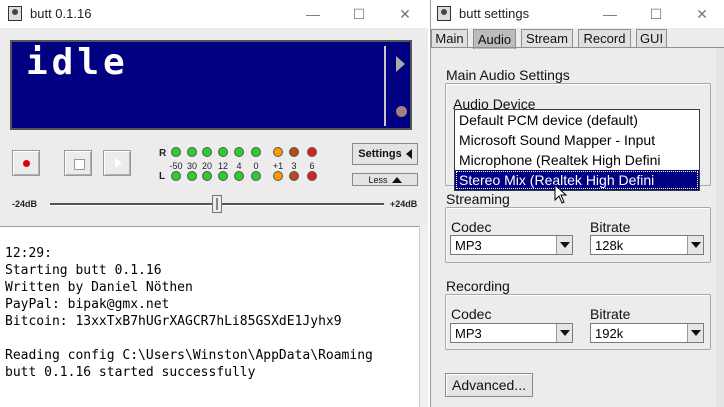 This screenshot has width=724, height=407. What do you see at coordinates (78, 163) in the screenshot?
I see `stop-button` at bounding box center [78, 163].